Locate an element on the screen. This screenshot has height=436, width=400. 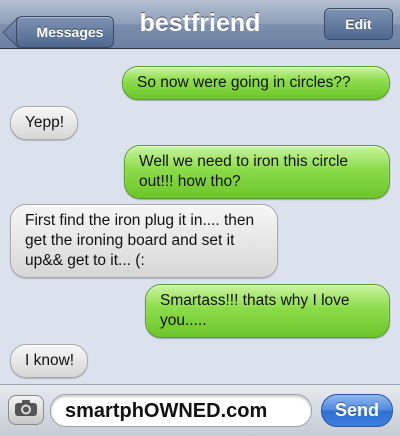
edit-button: Edit is located at coordinates (358, 24).